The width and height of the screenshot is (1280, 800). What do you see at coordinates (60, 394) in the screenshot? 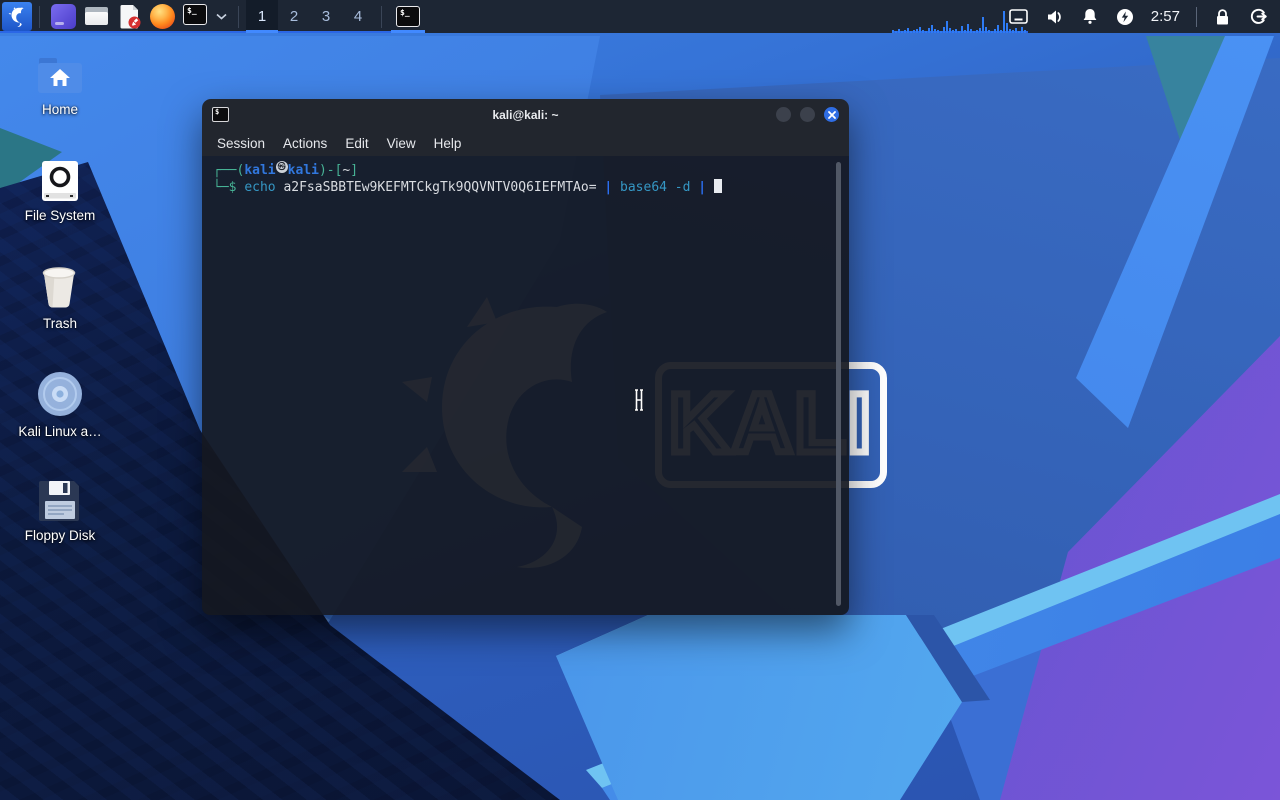
I see `cd-disc-icon` at bounding box center [60, 394].